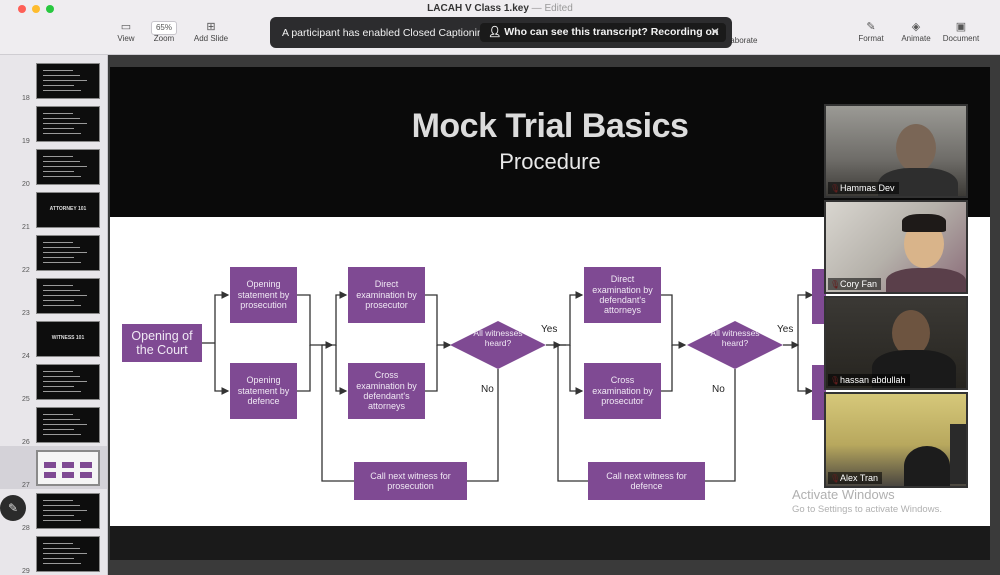  I want to click on slide-thumbnail: 29, so click(53, 553).